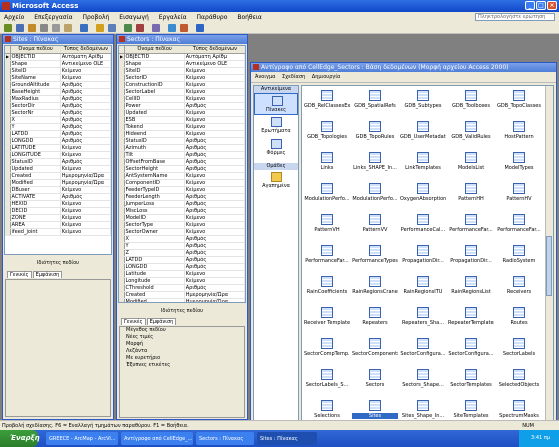 This screenshot has width=559, height=447. What do you see at coordinates (47, 274) in the screenshot?
I see `tab-lookup: Εμφάνιση` at bounding box center [47, 274].